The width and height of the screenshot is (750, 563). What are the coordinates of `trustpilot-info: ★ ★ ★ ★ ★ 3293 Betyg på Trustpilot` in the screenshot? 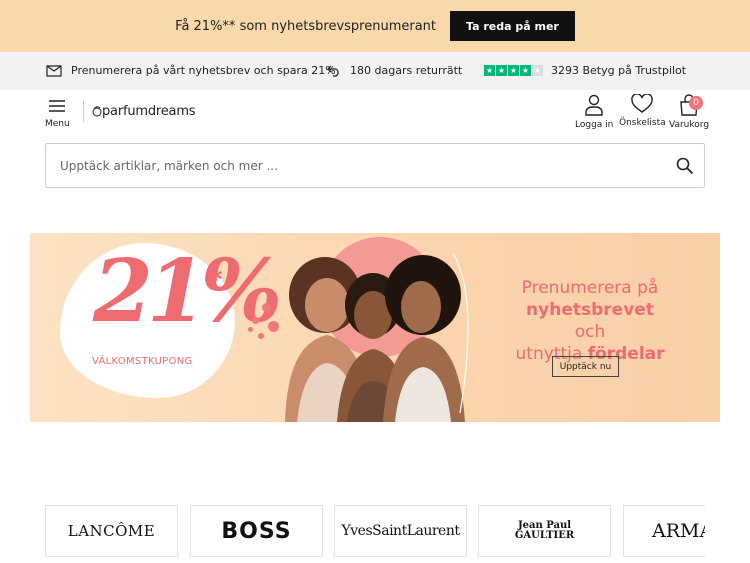 It's located at (585, 70).